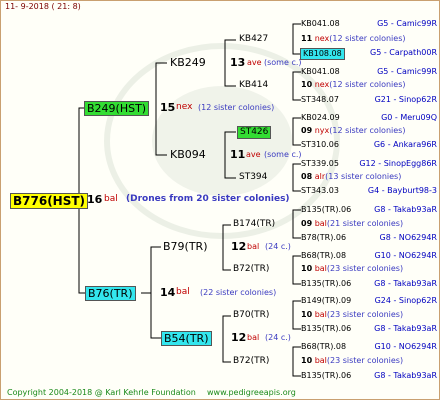 The image size is (440, 400). I want to click on g4-info: G6 - Ankara96R, so click(405, 144).